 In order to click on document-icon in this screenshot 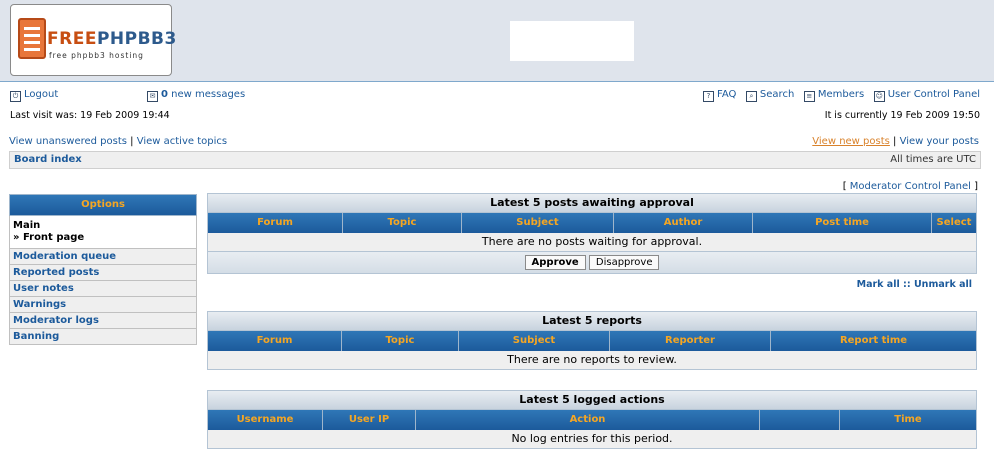, I will do `click(32, 38)`.